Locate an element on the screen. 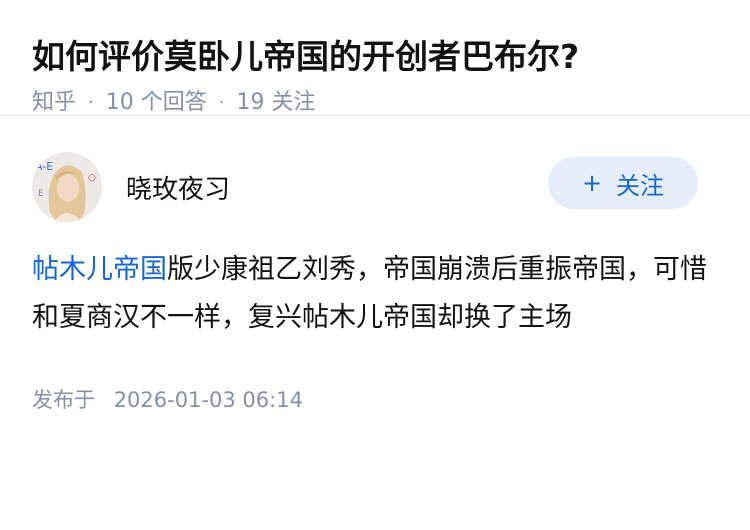 The width and height of the screenshot is (750, 530). svg-text: A-E is located at coordinates (44, 166).